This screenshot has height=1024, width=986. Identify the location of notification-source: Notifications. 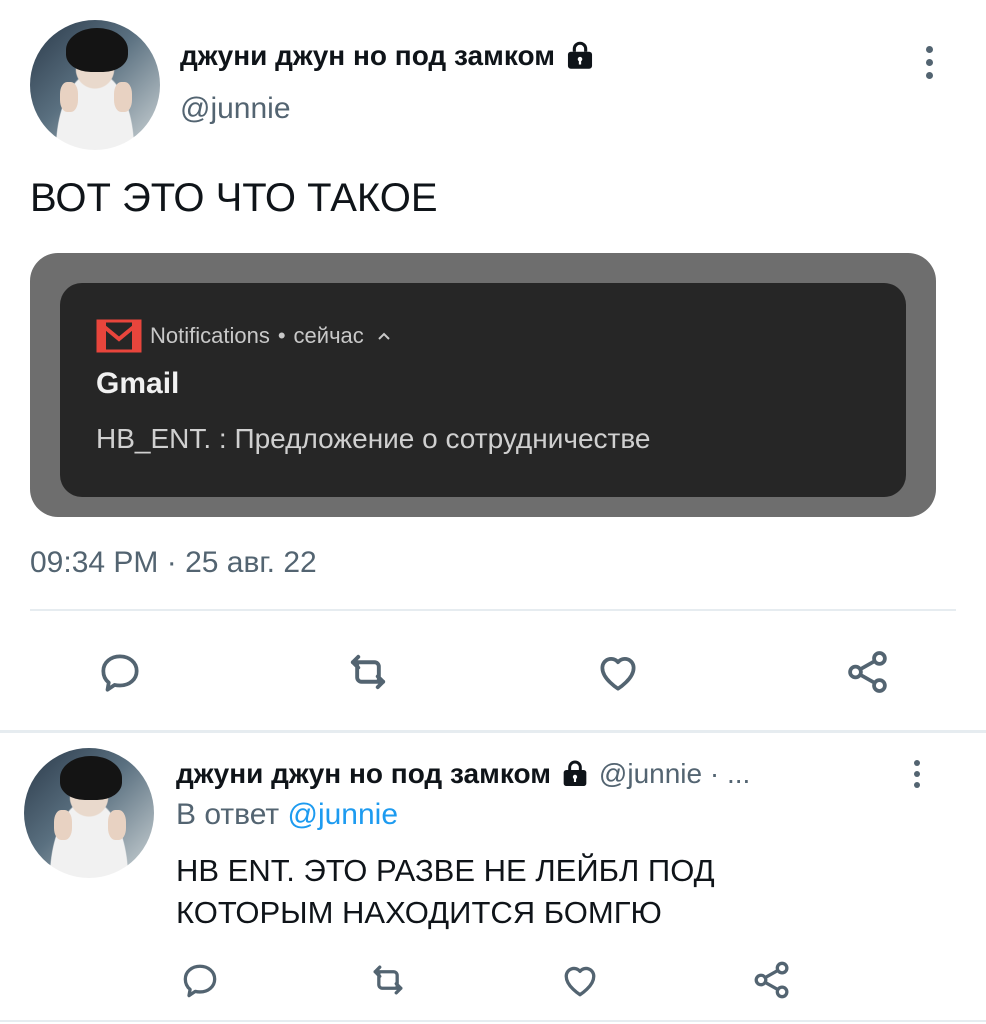
(210, 335).